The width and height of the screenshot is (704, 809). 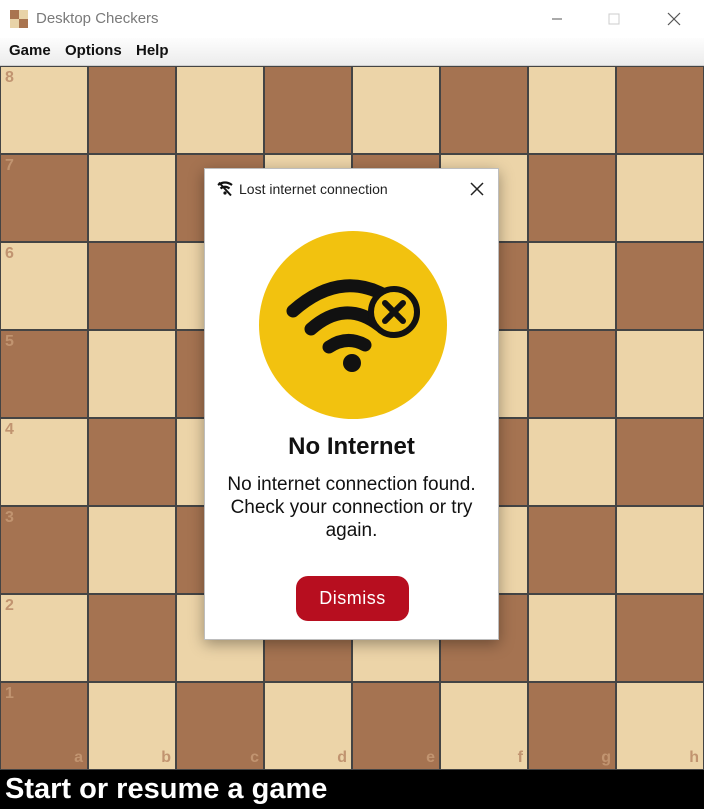 I want to click on rank-label: 7, so click(x=9, y=165).